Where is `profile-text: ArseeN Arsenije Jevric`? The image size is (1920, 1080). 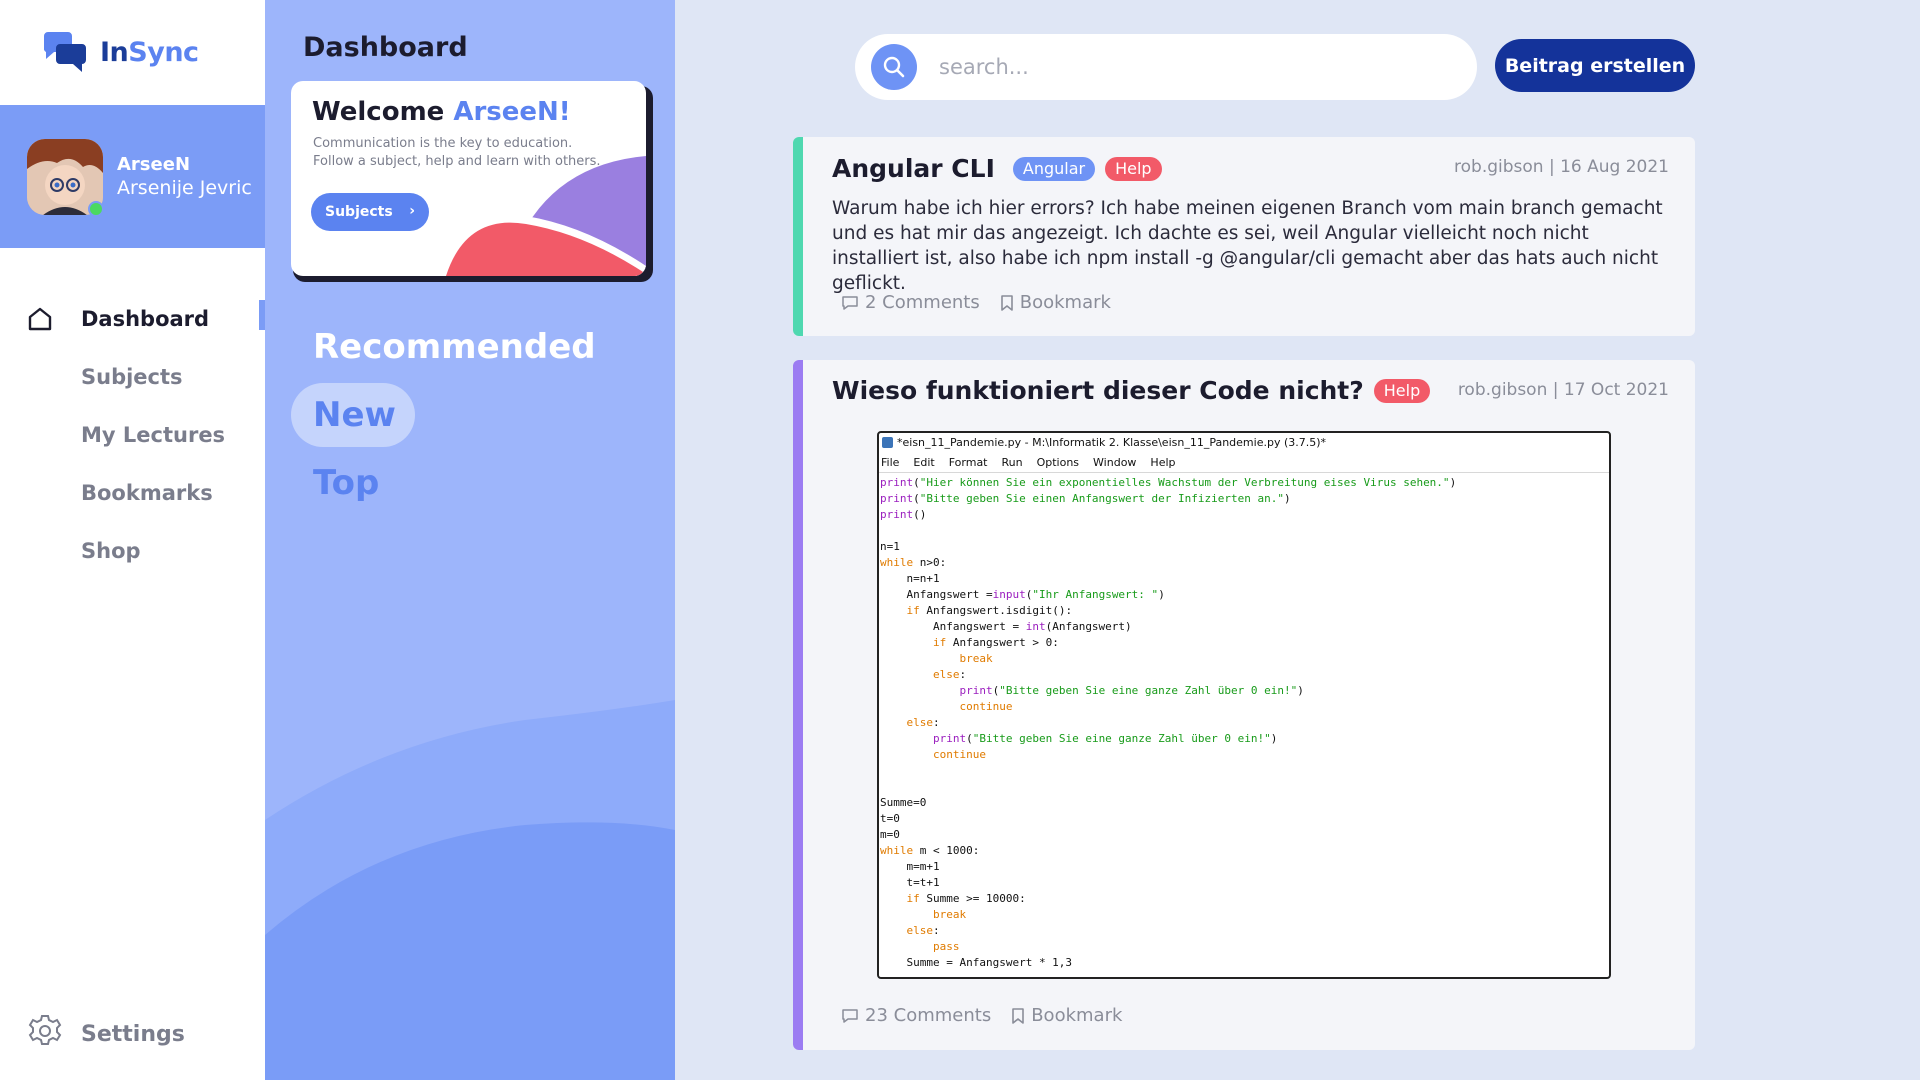
profile-text: ArseeN Arsenije Jevric is located at coordinates (184, 176).